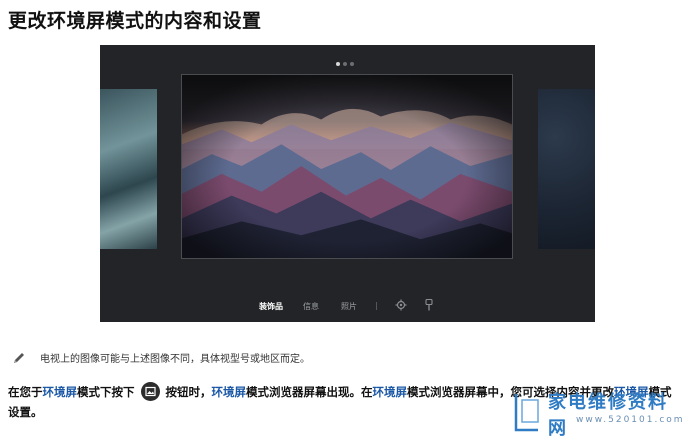 This screenshot has width=687, height=440. I want to click on note-row: 电视上的图像可能与上述图像不同，具体视型号或地区而定。, so click(161, 357).